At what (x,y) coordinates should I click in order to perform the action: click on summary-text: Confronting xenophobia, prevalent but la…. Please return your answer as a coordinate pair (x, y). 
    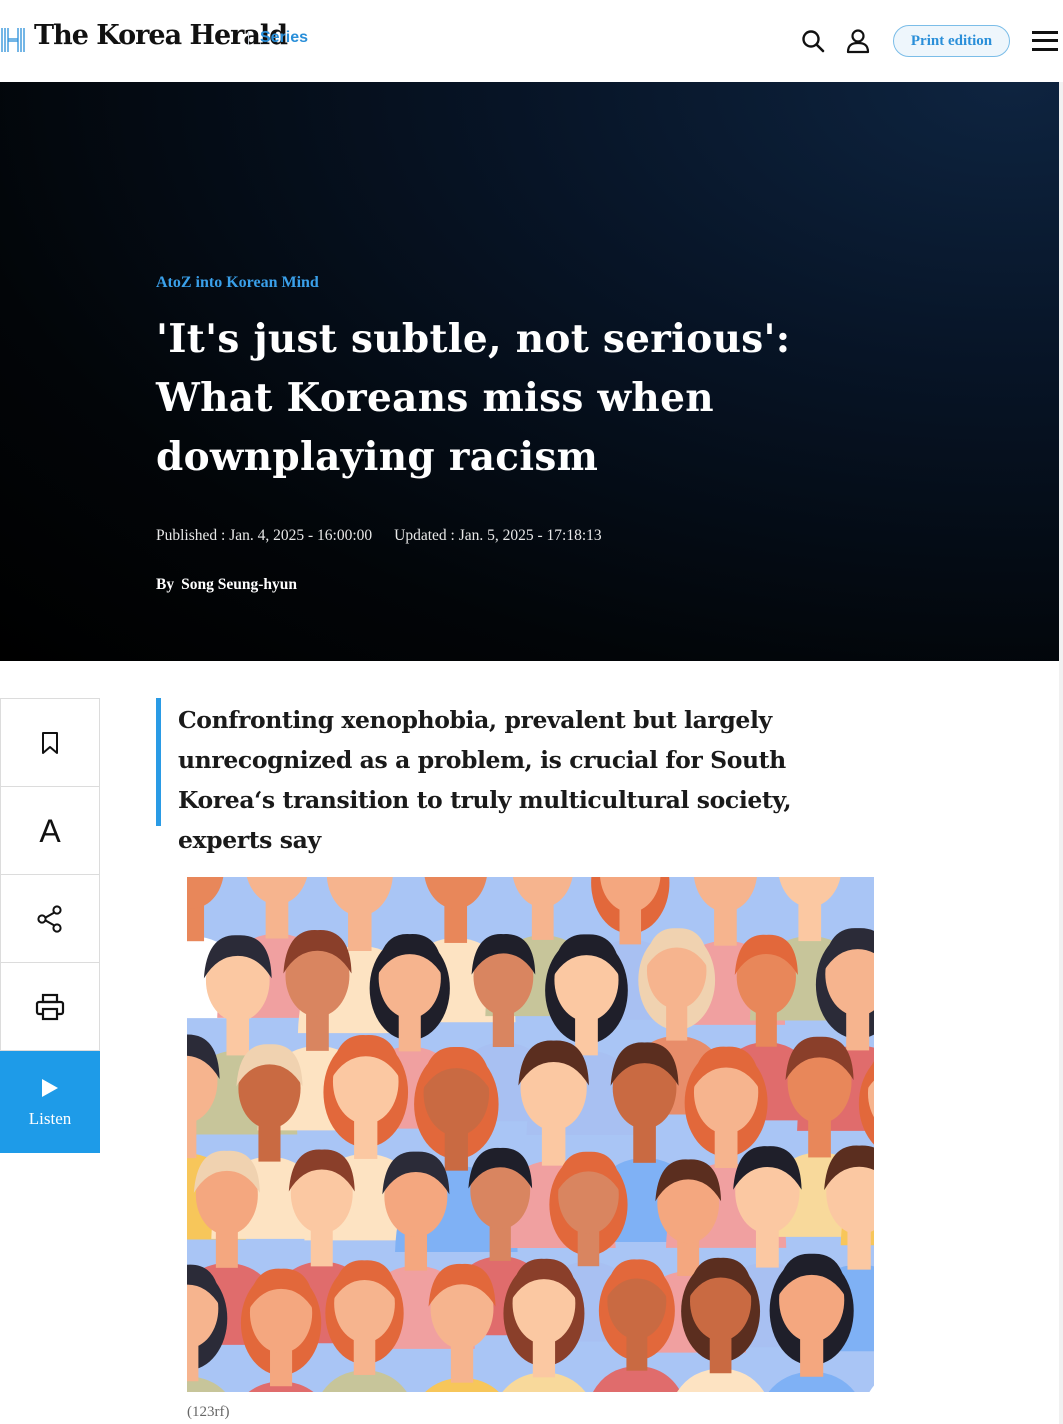
    Looking at the image, I should click on (485, 780).